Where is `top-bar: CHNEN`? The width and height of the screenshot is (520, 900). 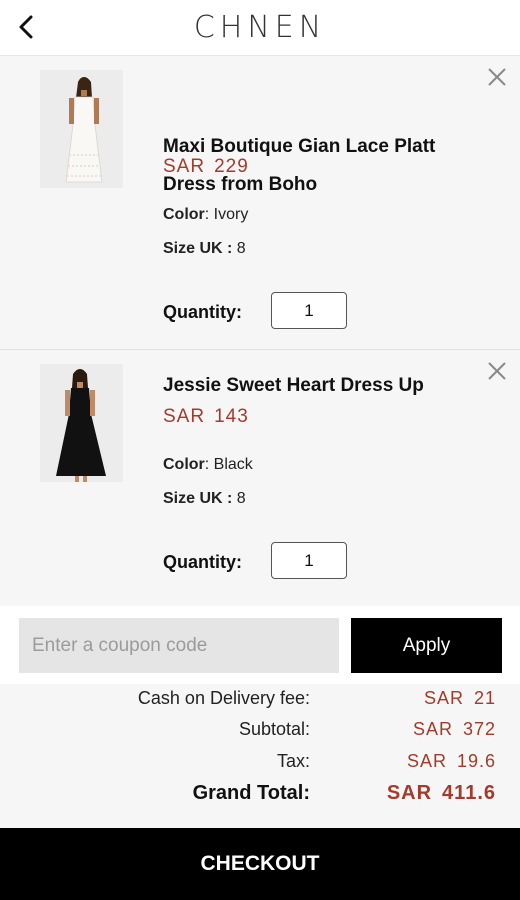 top-bar: CHNEN is located at coordinates (260, 28).